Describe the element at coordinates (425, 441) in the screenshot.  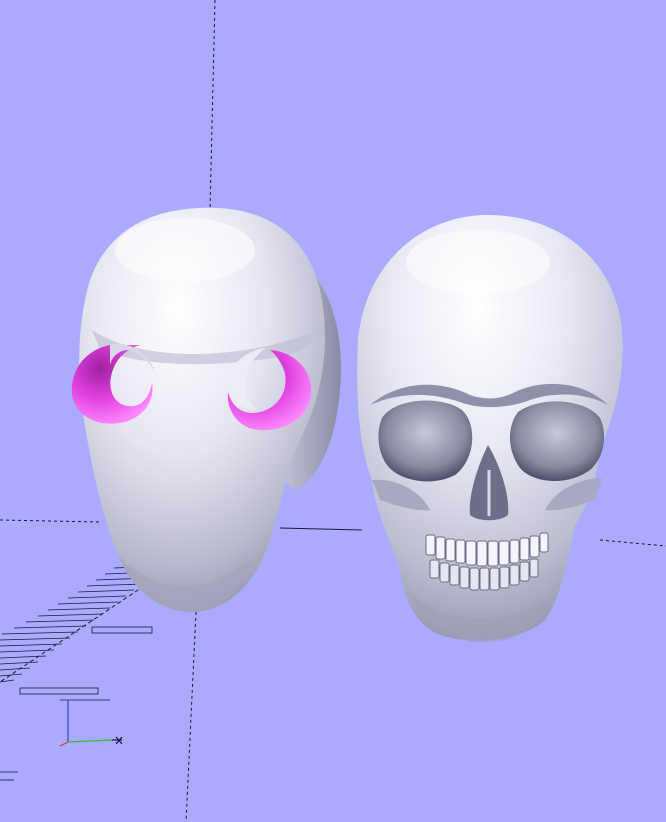
I see `skull-left-orbit` at that location.